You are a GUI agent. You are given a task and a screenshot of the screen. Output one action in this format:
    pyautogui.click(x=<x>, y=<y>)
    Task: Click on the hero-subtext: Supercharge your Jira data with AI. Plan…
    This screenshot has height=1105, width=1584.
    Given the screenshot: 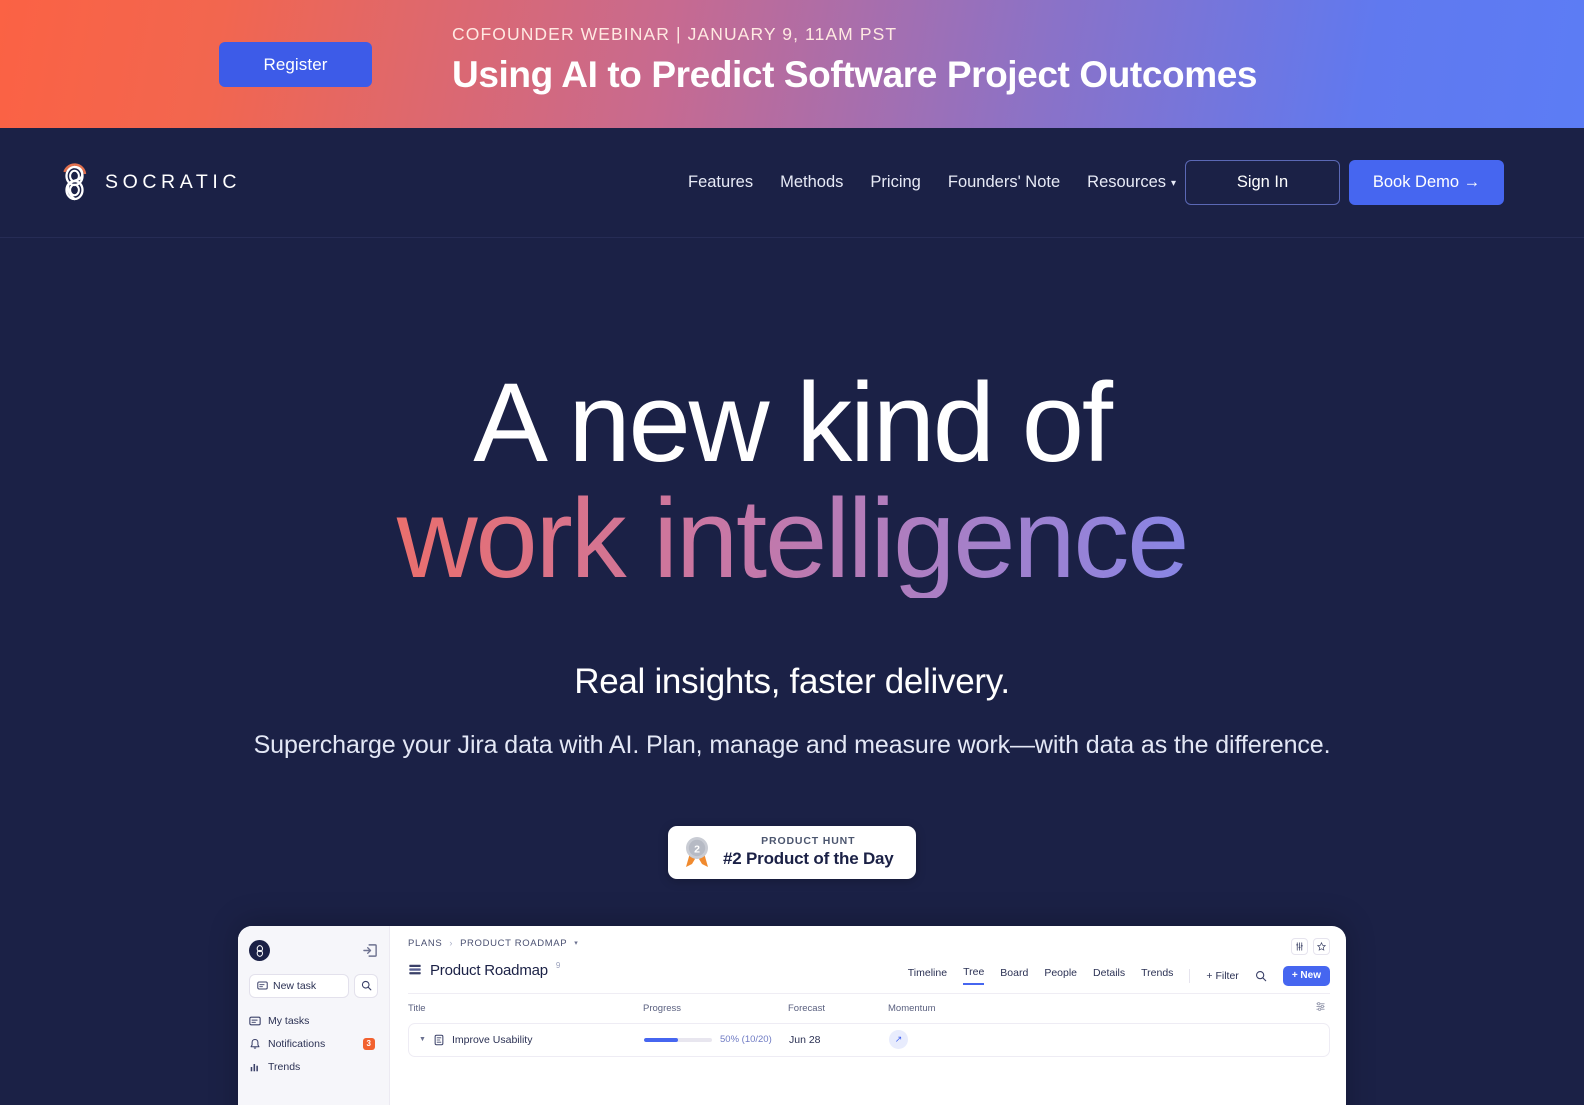 What is the action you would take?
    pyautogui.click(x=792, y=744)
    